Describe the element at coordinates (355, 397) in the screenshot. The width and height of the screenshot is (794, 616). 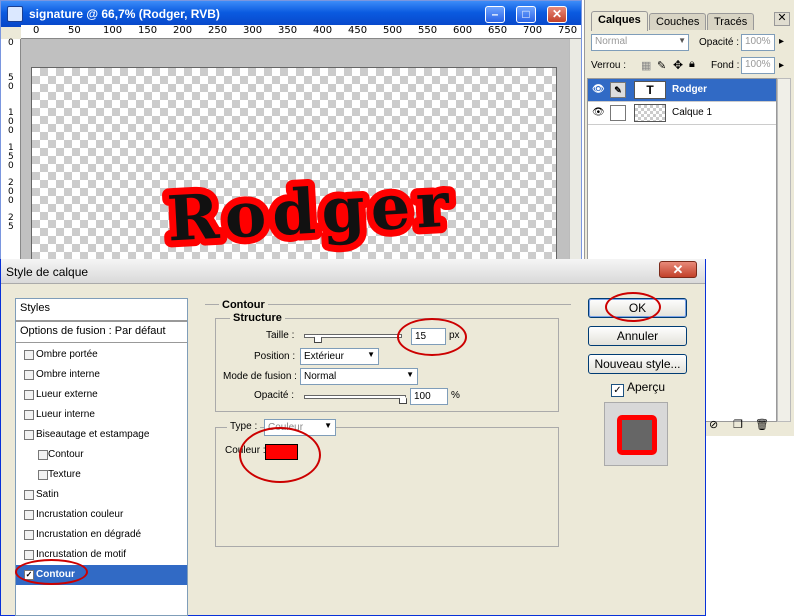
I see `opacity-slider` at that location.